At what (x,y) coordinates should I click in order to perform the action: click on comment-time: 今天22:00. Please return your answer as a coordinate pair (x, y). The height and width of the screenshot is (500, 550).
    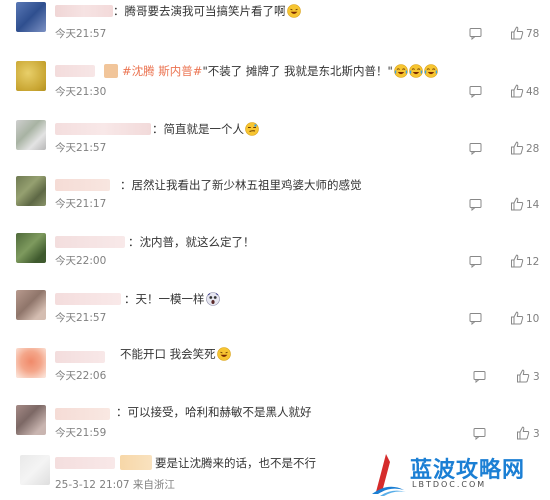
    Looking at the image, I should click on (81, 261).